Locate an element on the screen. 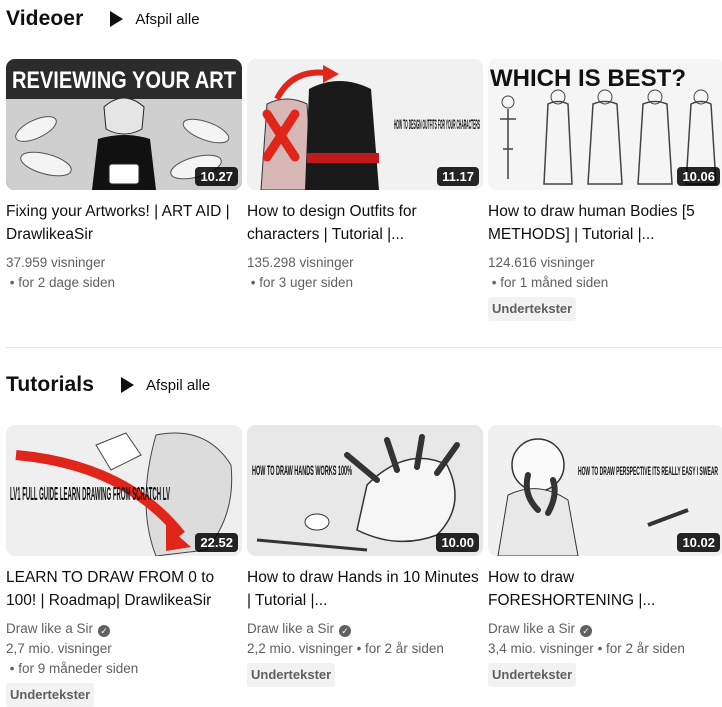 Image resolution: width=722 pixels, height=707 pixels. duration-badge: 10.02 is located at coordinates (698, 542).